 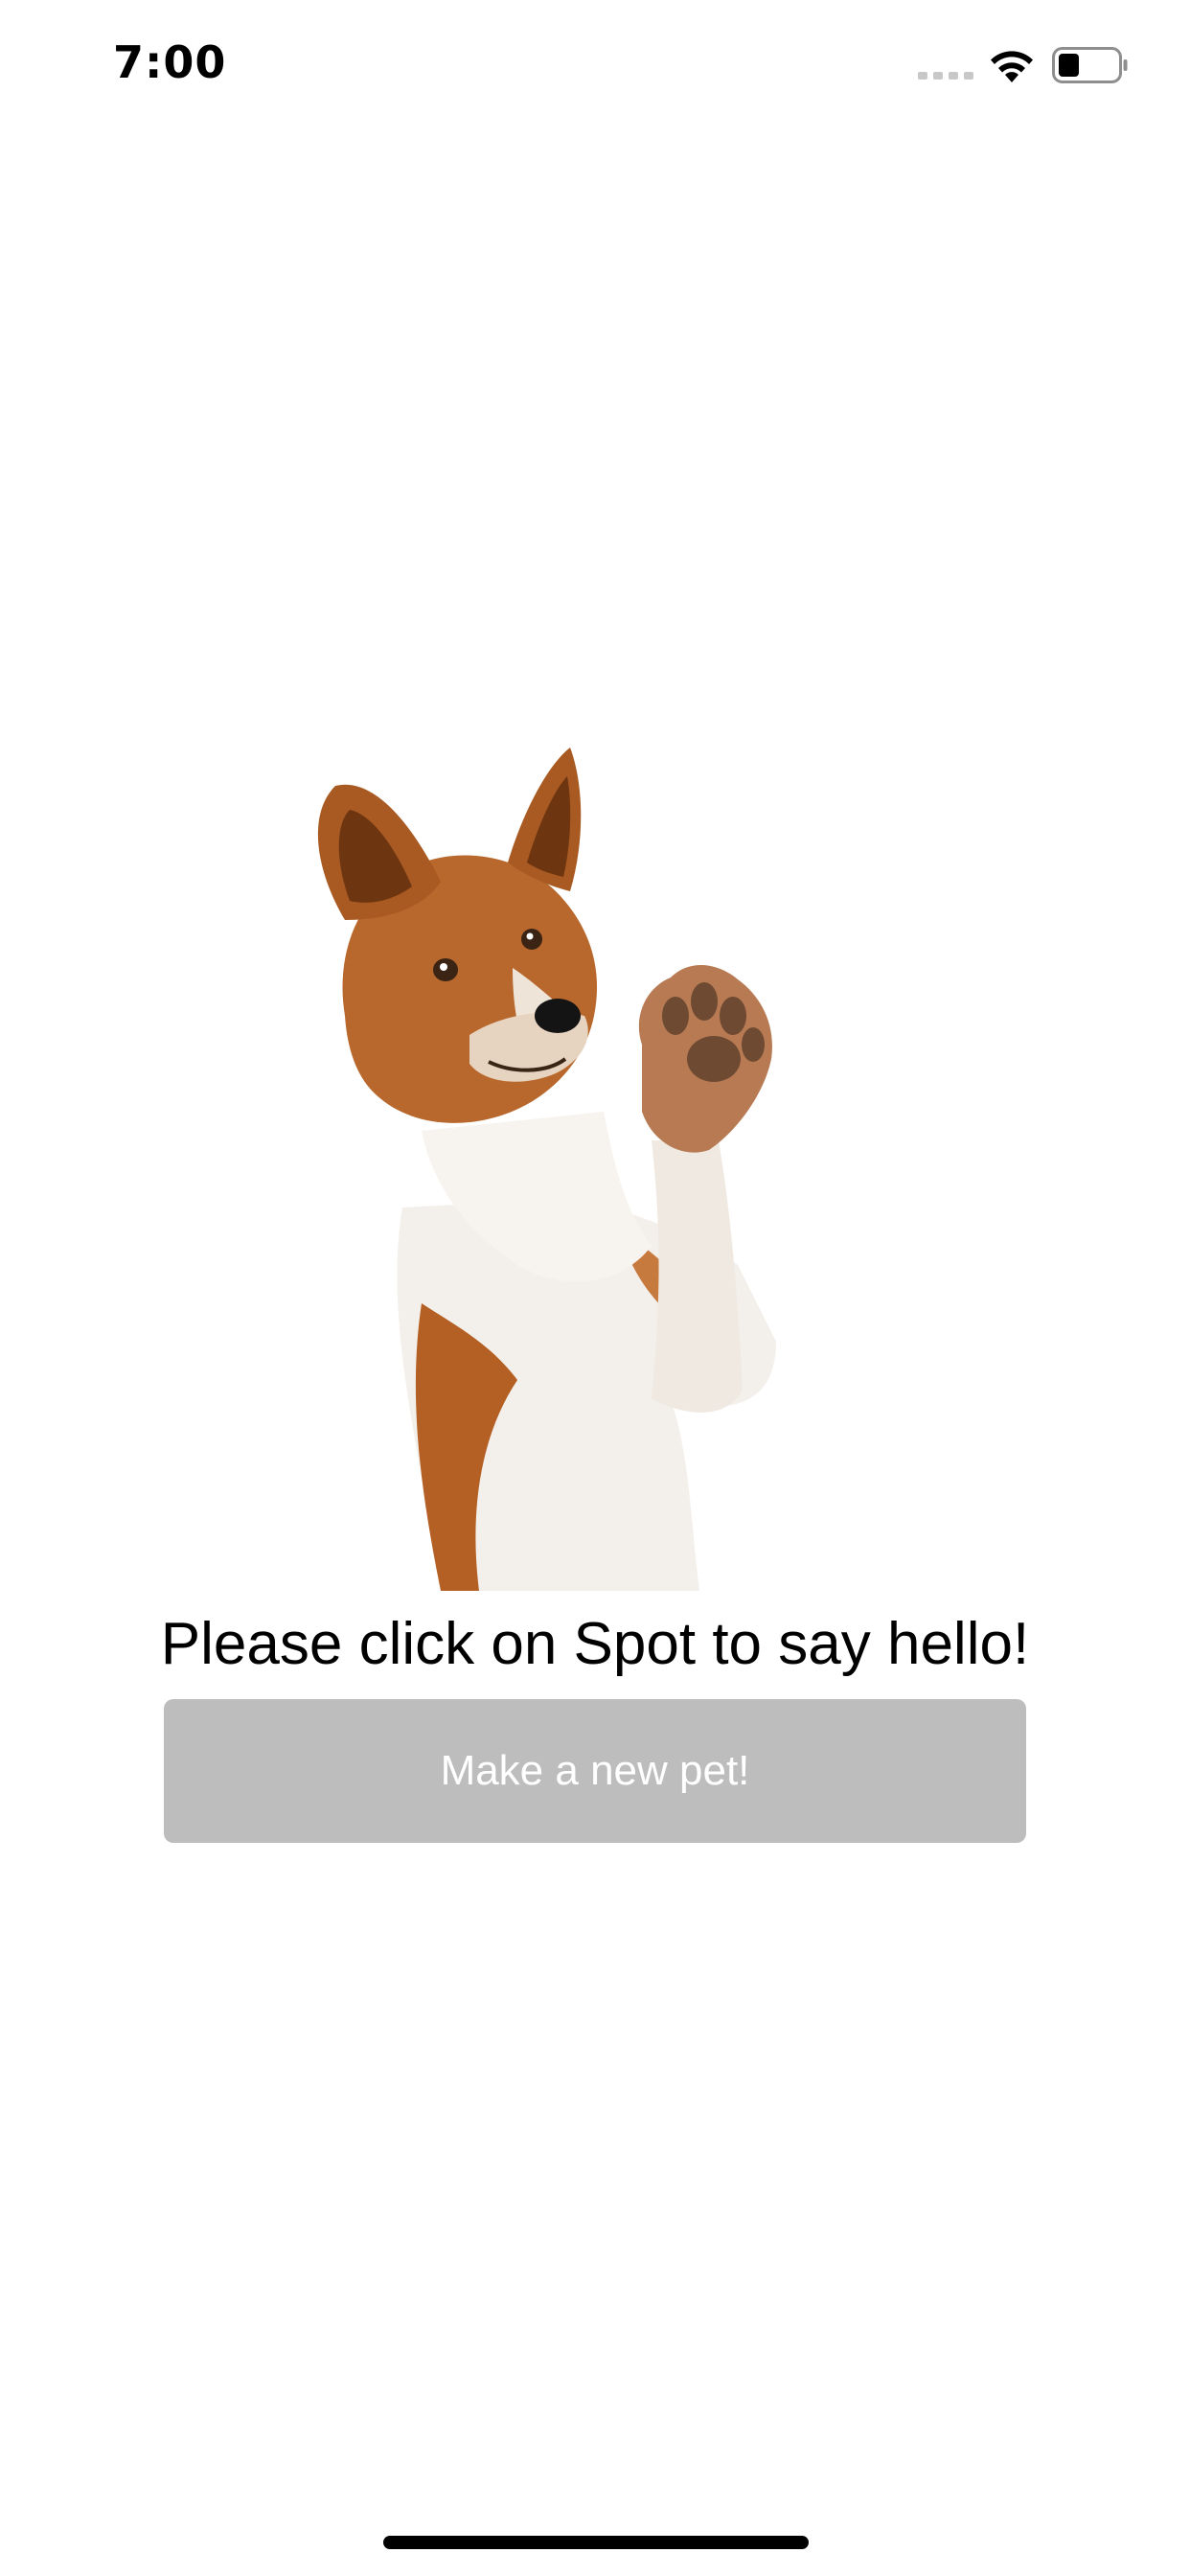 What do you see at coordinates (946, 76) in the screenshot?
I see `signal-icon` at bounding box center [946, 76].